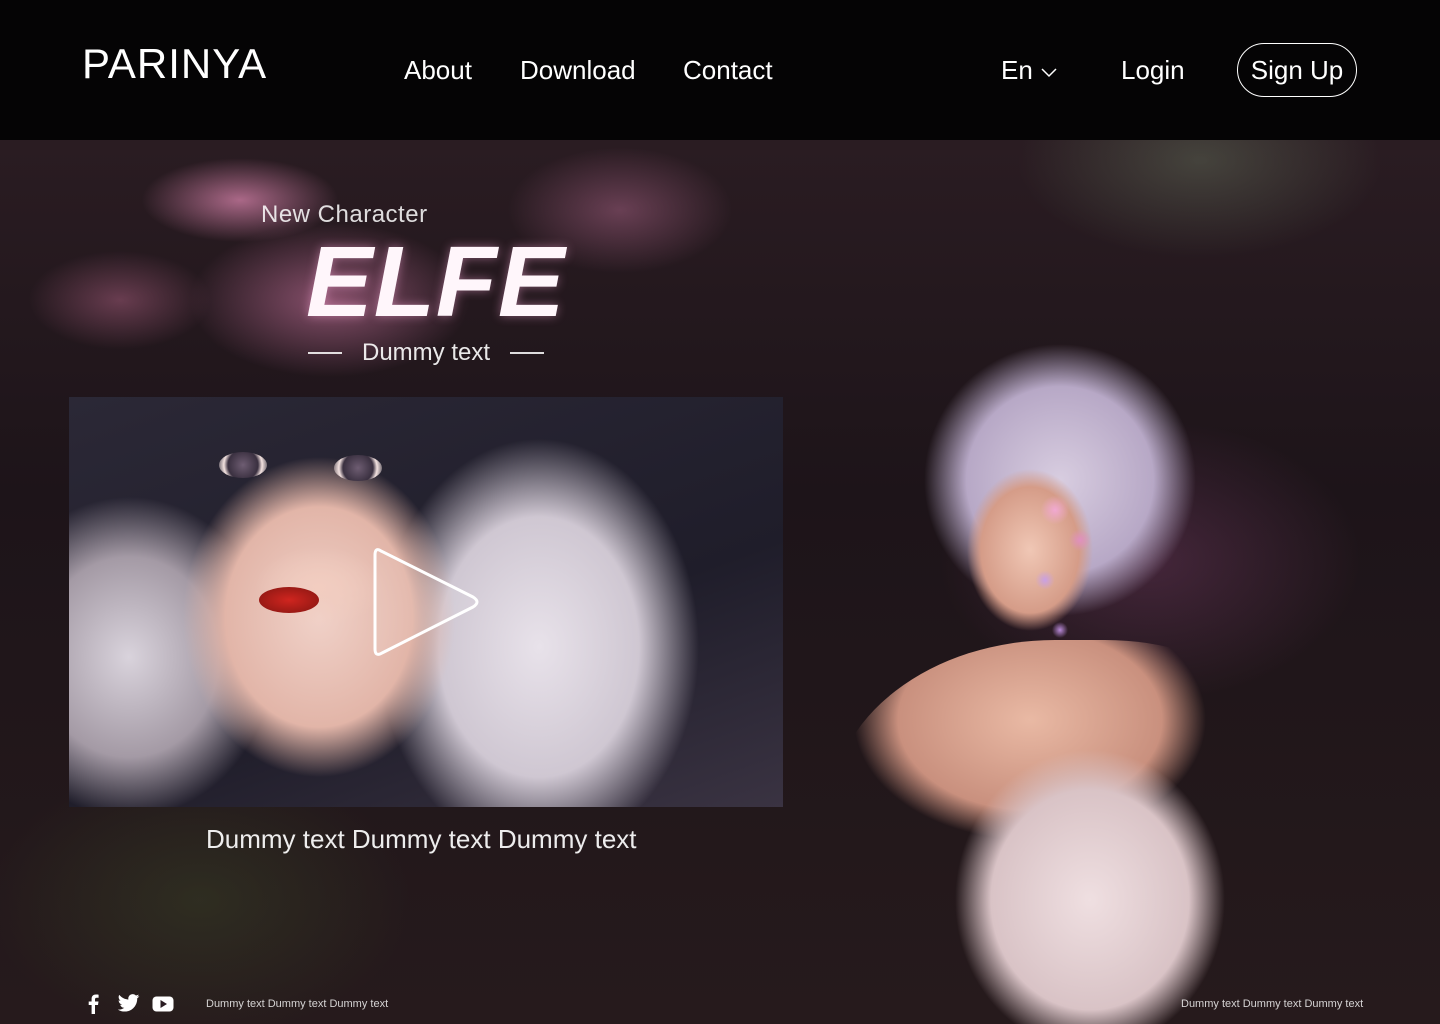 Image resolution: width=1440 pixels, height=1024 pixels. I want to click on language-selector: En, so click(1029, 70).